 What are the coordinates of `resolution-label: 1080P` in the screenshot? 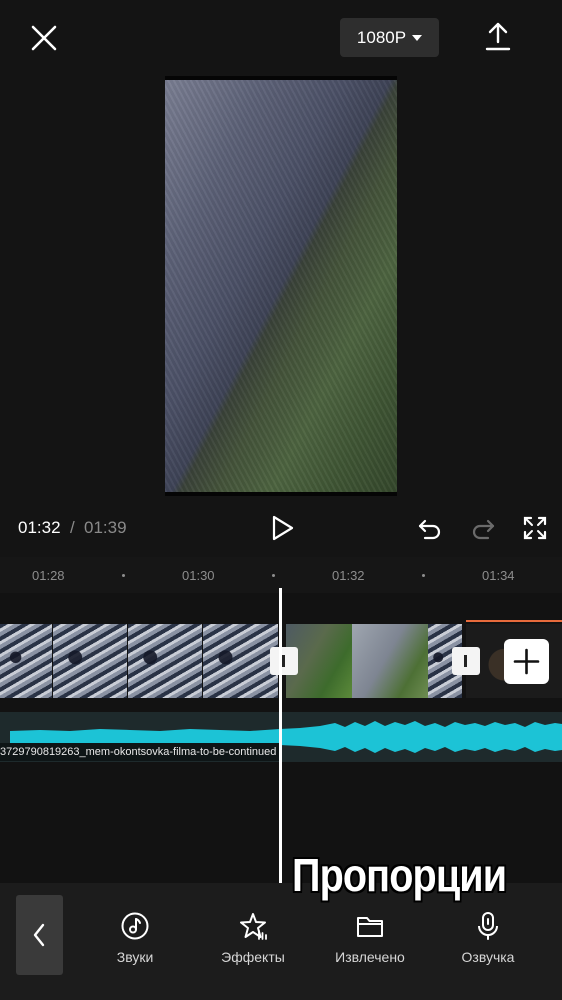 It's located at (381, 37).